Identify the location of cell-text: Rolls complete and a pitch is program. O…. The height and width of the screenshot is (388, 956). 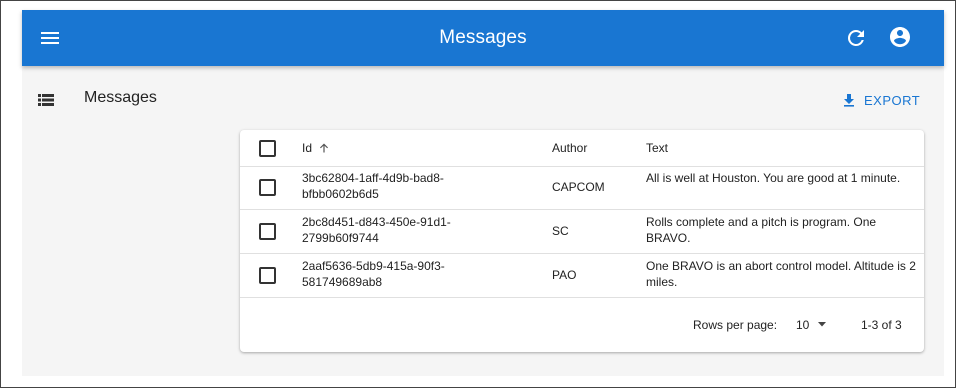
(761, 230).